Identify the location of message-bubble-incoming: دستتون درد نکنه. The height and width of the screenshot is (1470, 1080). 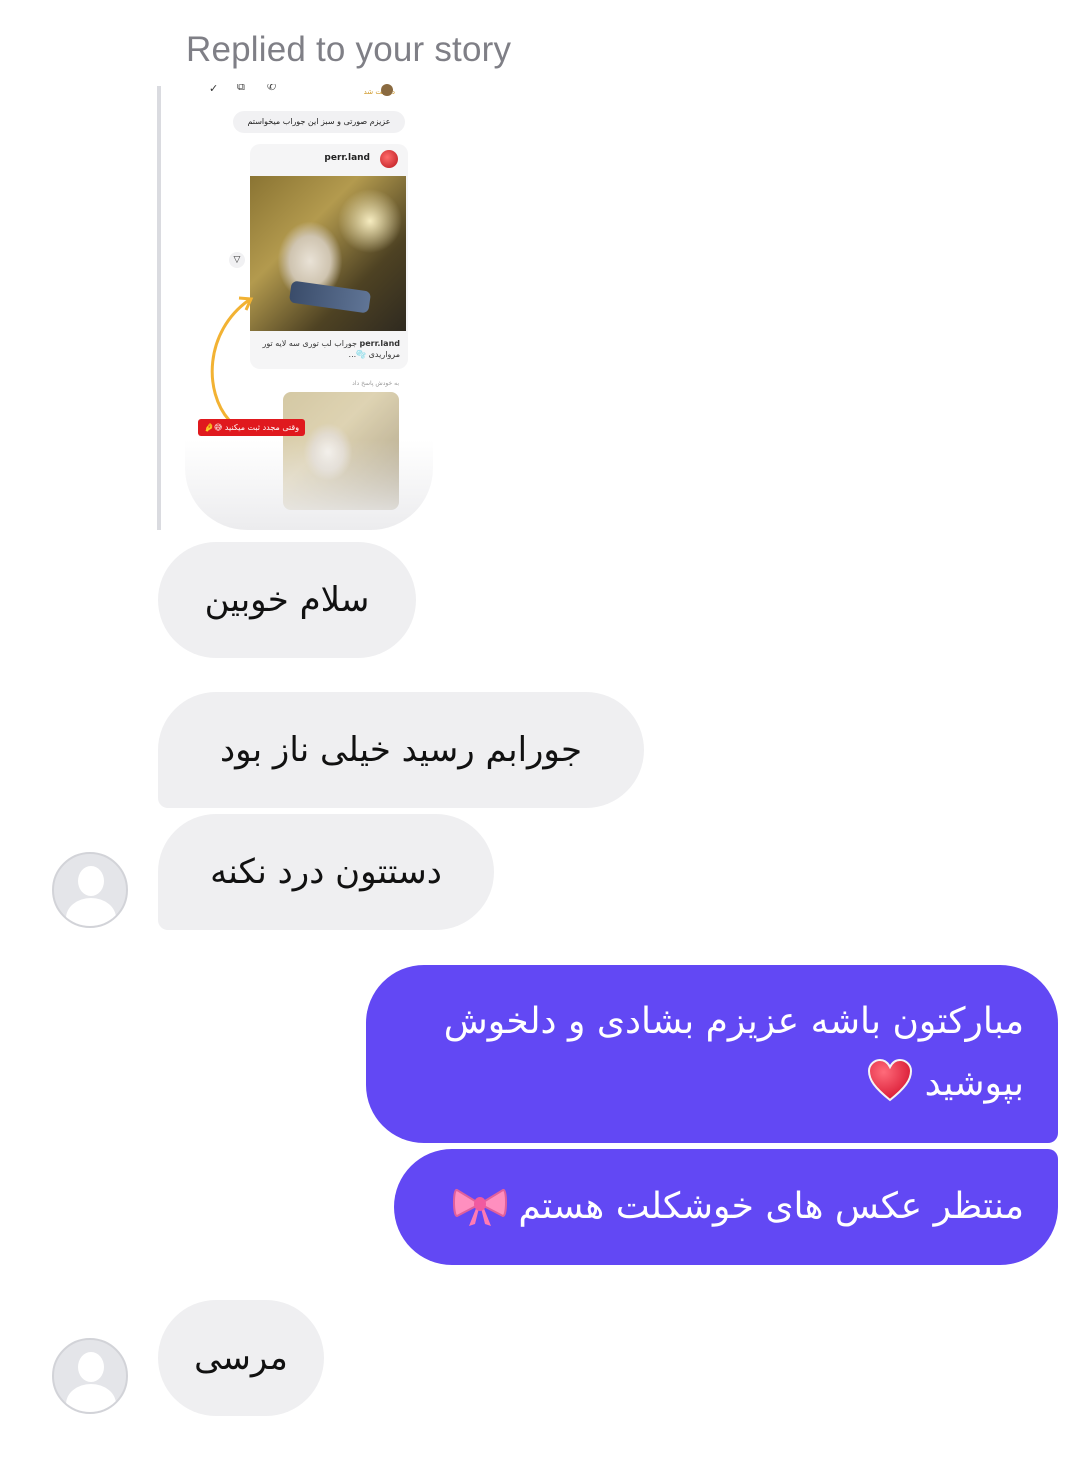
(326, 872).